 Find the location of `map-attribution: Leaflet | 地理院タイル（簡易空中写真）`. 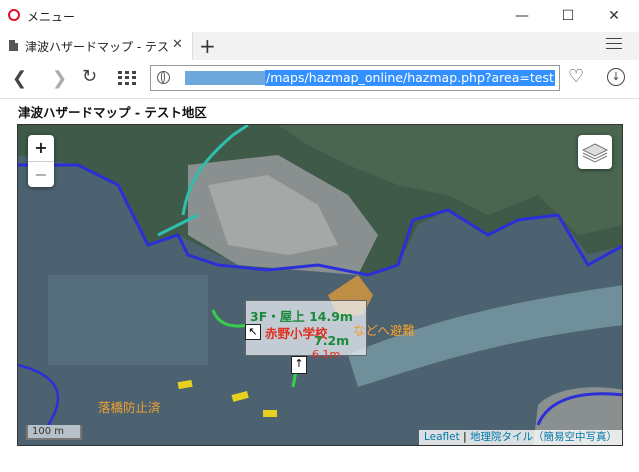

map-attribution: Leaflet | 地理院タイル（簡易空中写真） is located at coordinates (520, 437).